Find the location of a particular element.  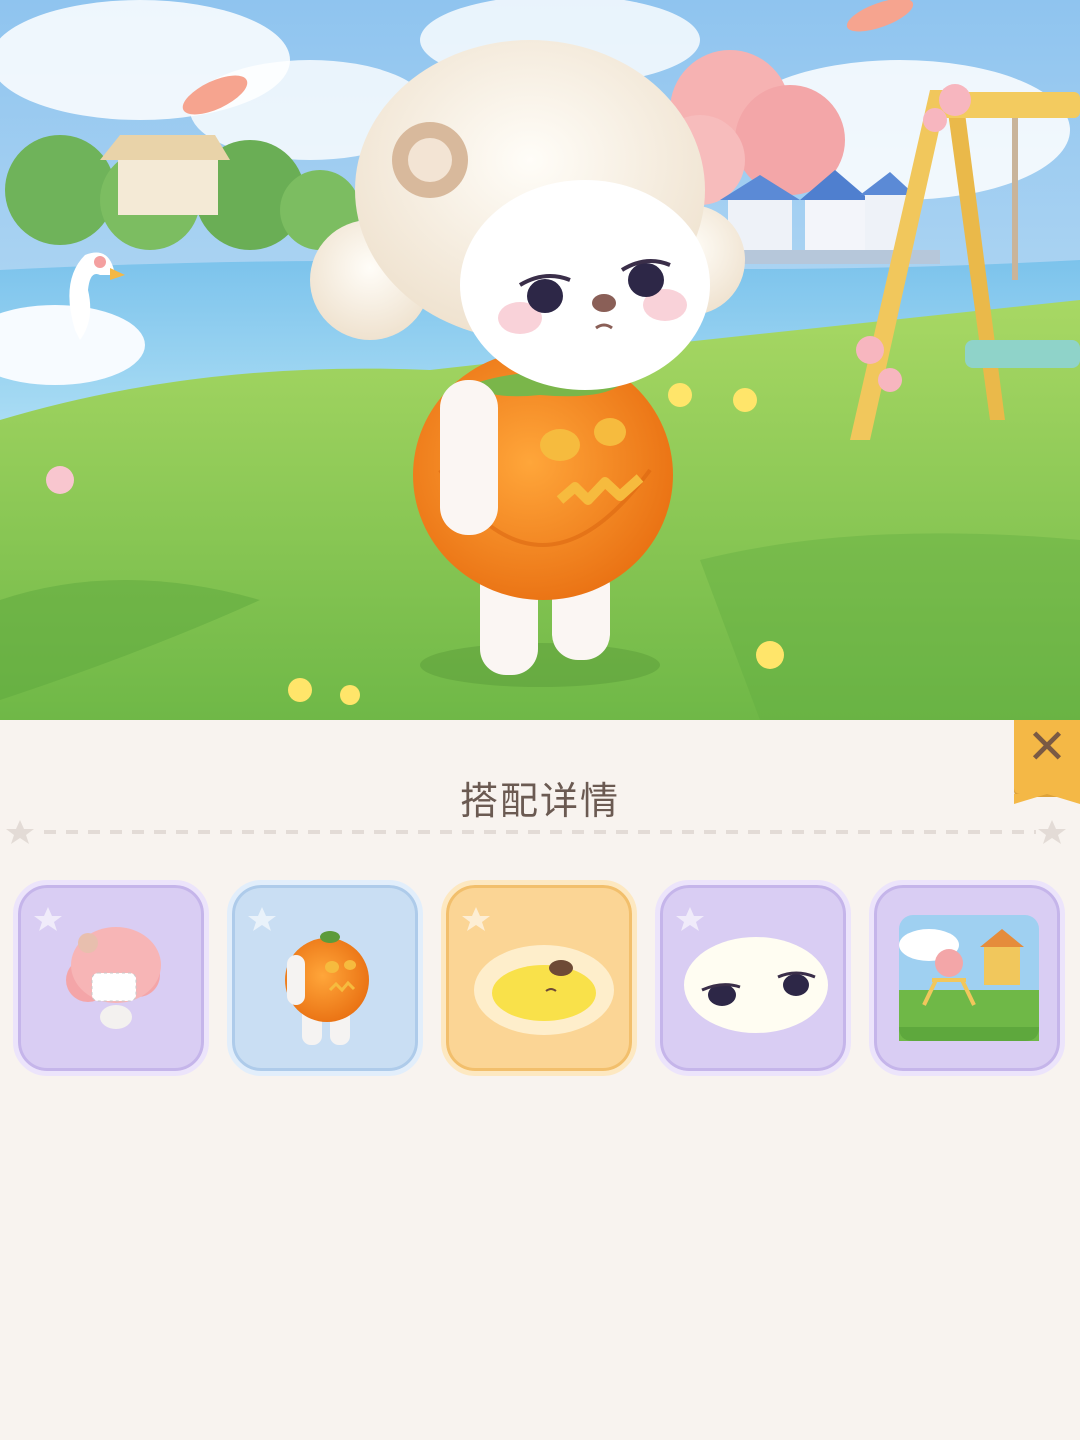

close-button: ✕ is located at coordinates (1047, 762).